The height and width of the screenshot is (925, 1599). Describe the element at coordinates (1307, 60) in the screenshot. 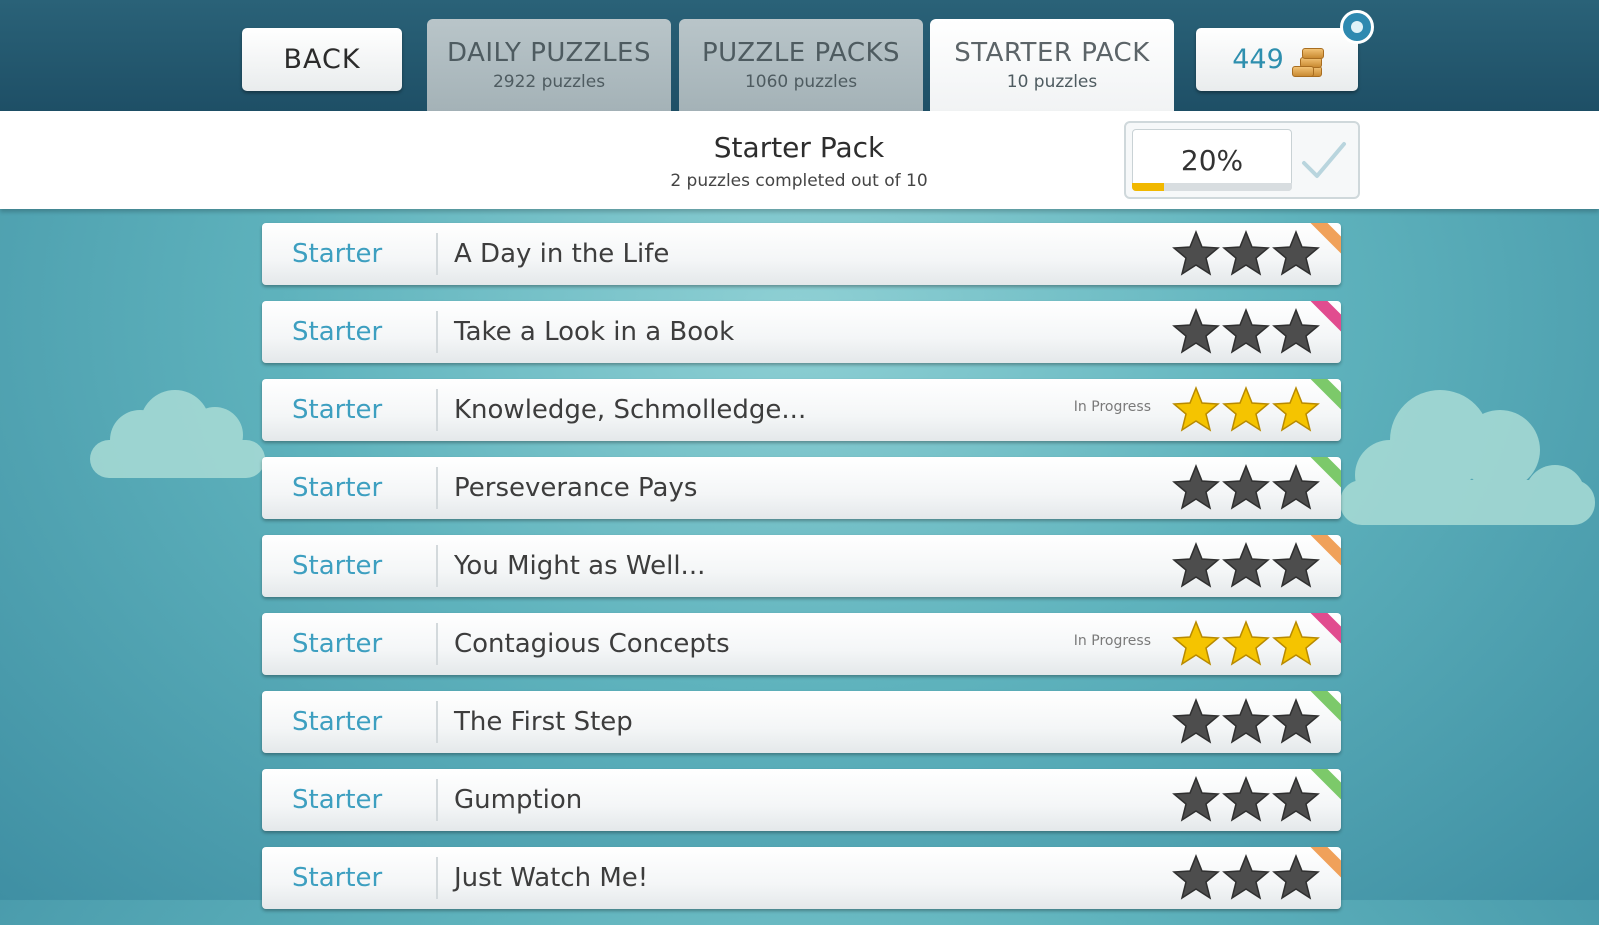

I see `coins-icon` at that location.